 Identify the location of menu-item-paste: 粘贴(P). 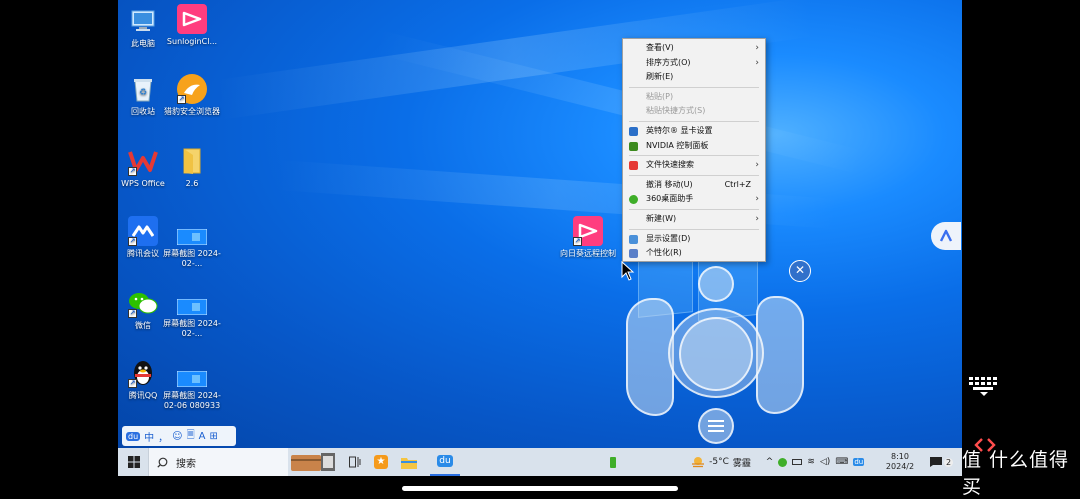
(660, 96).